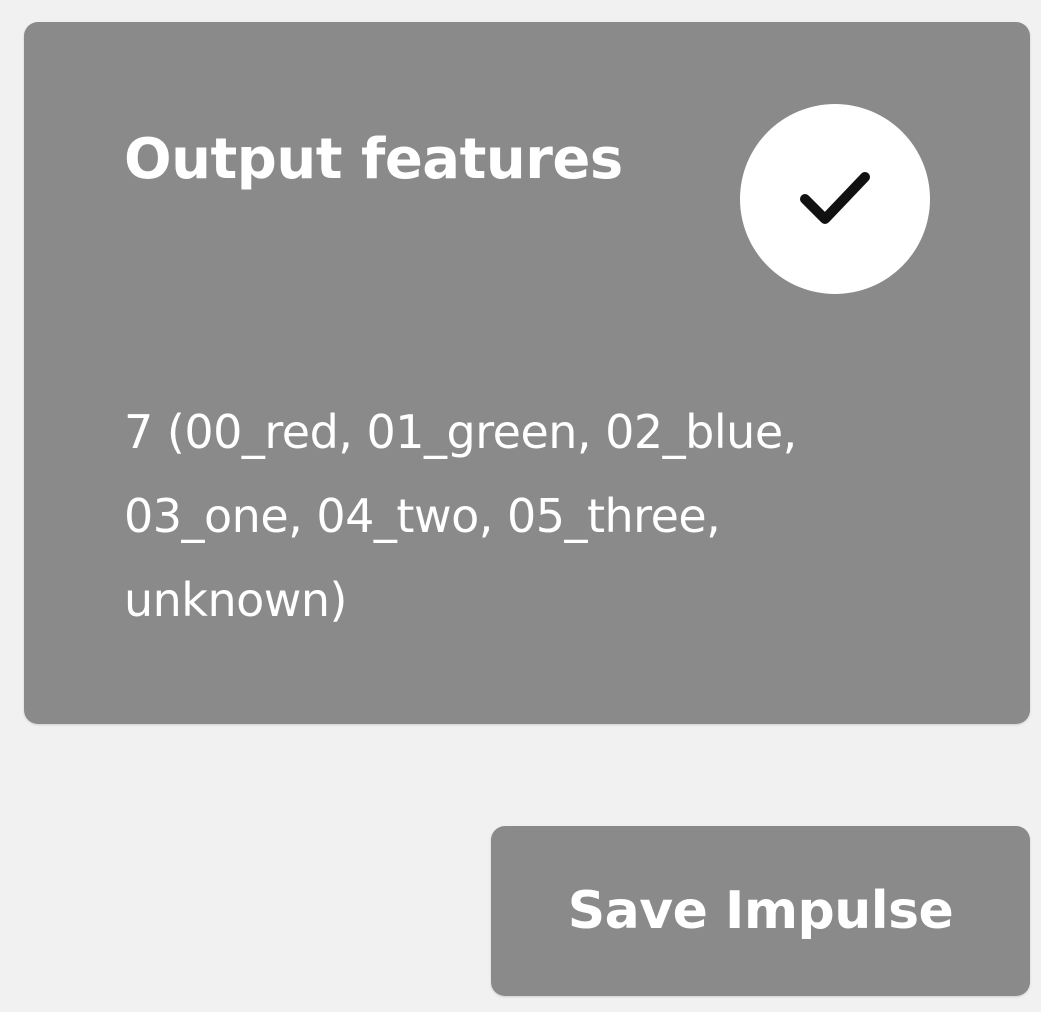  Describe the element at coordinates (373, 159) in the screenshot. I see `card-title: Output features` at that location.